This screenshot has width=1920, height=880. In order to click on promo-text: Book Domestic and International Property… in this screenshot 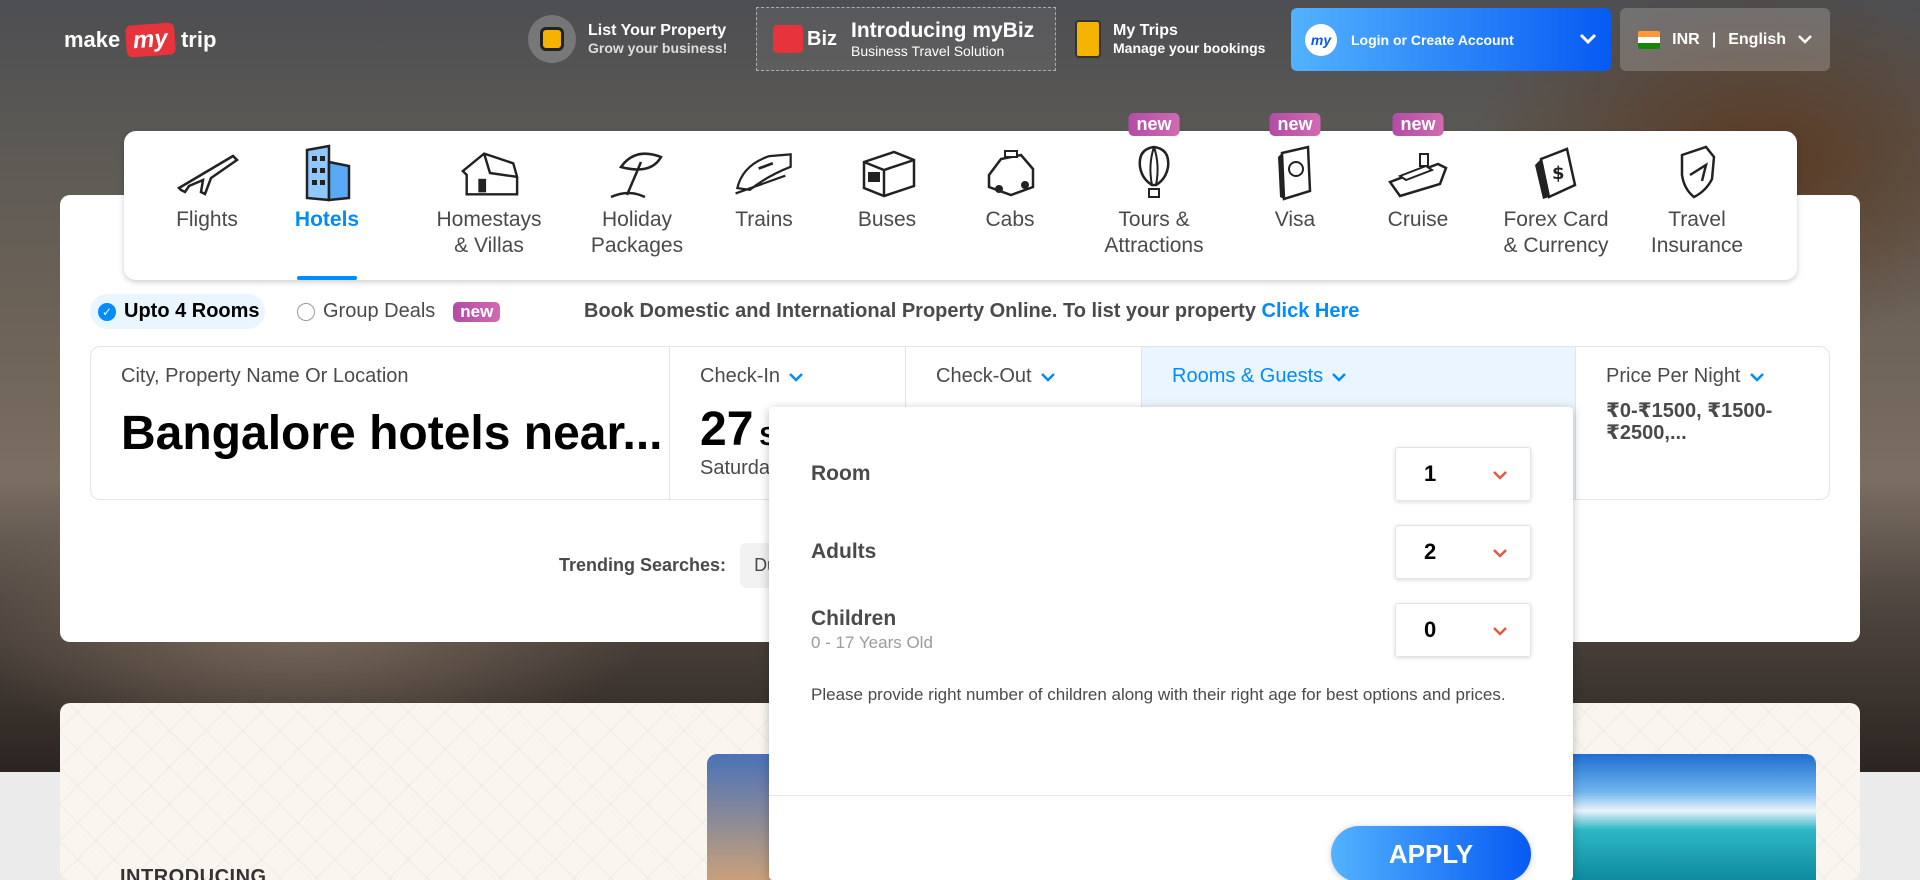, I will do `click(920, 311)`.